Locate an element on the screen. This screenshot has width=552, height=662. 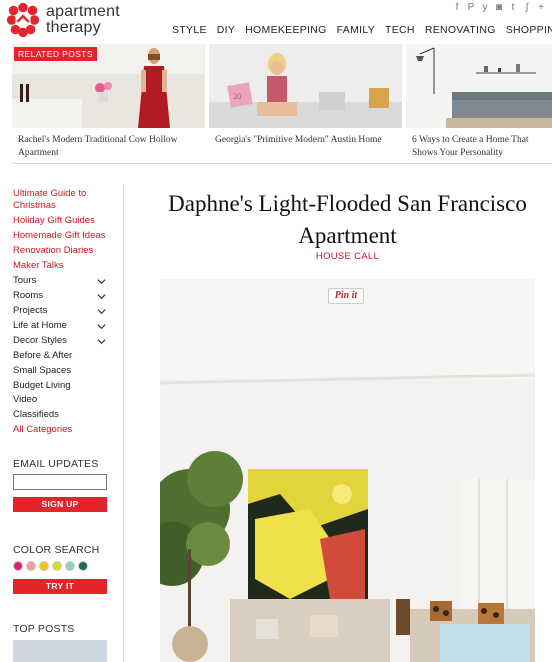
logo-line-2: therapy is located at coordinates (73, 27).